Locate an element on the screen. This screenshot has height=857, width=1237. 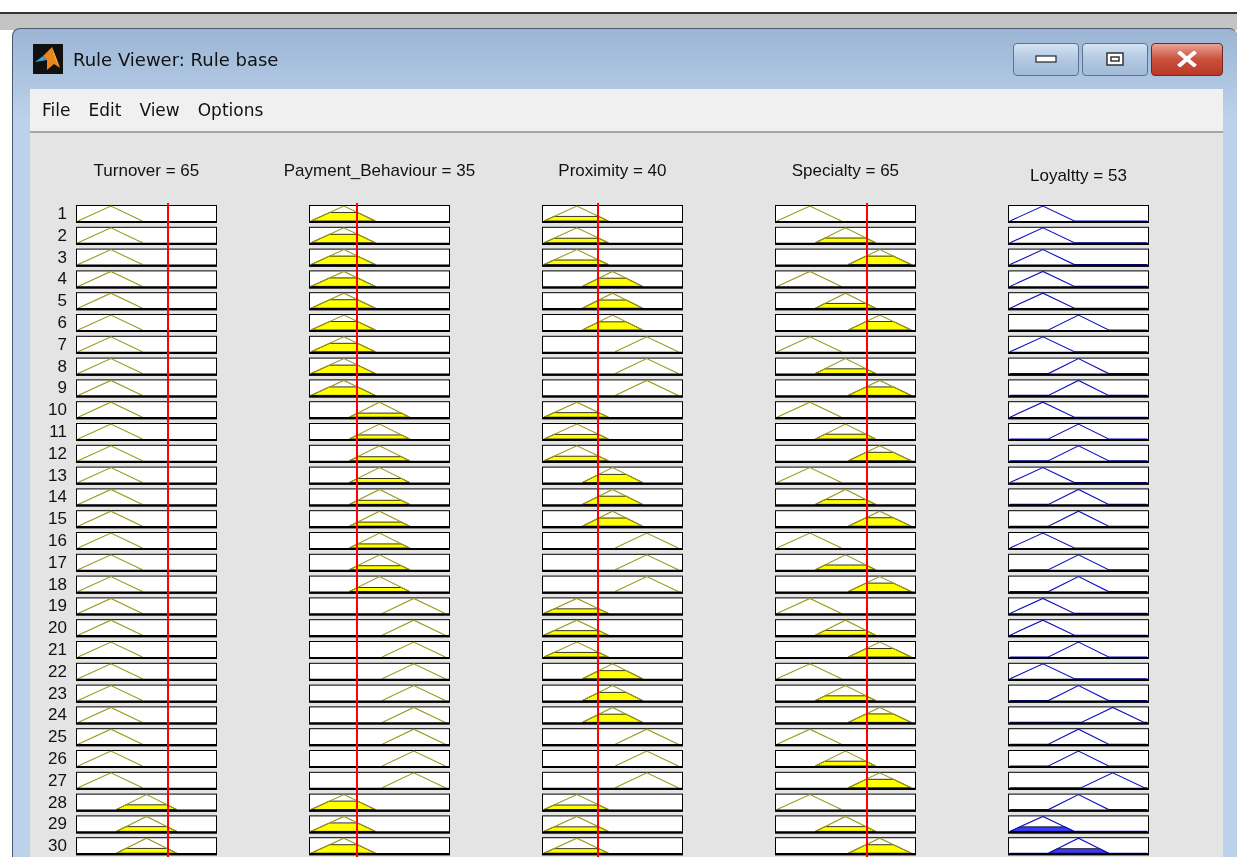
rule-number: 27 is located at coordinates (57, 780).